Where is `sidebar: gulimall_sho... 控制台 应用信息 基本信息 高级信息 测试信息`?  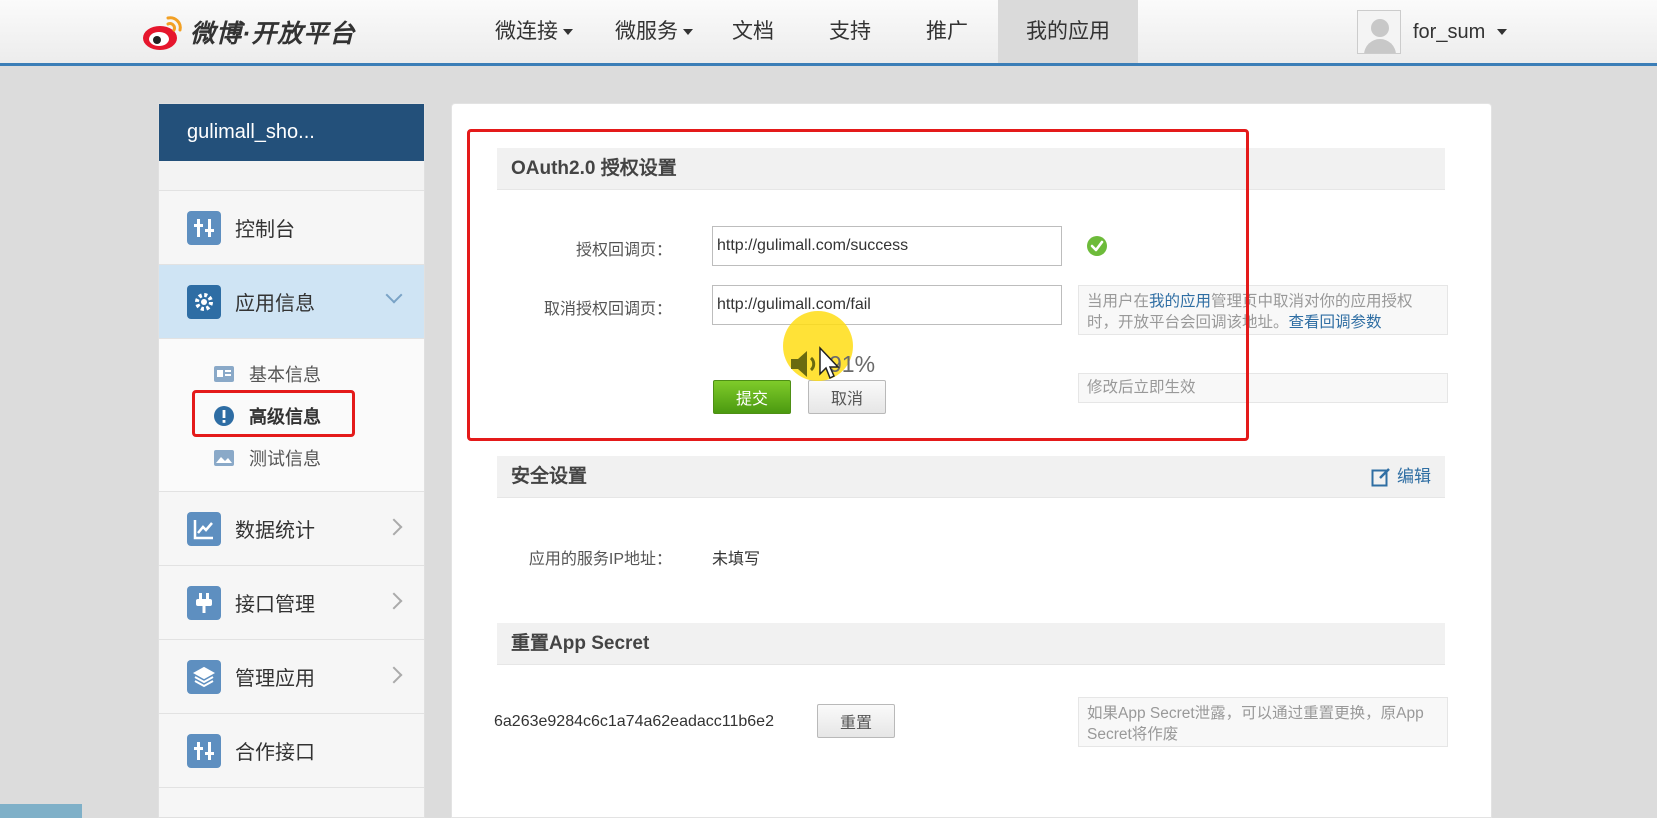
sidebar: gulimall_sho... 控制台 应用信息 基本信息 高级信息 测试信息 is located at coordinates (291, 460).